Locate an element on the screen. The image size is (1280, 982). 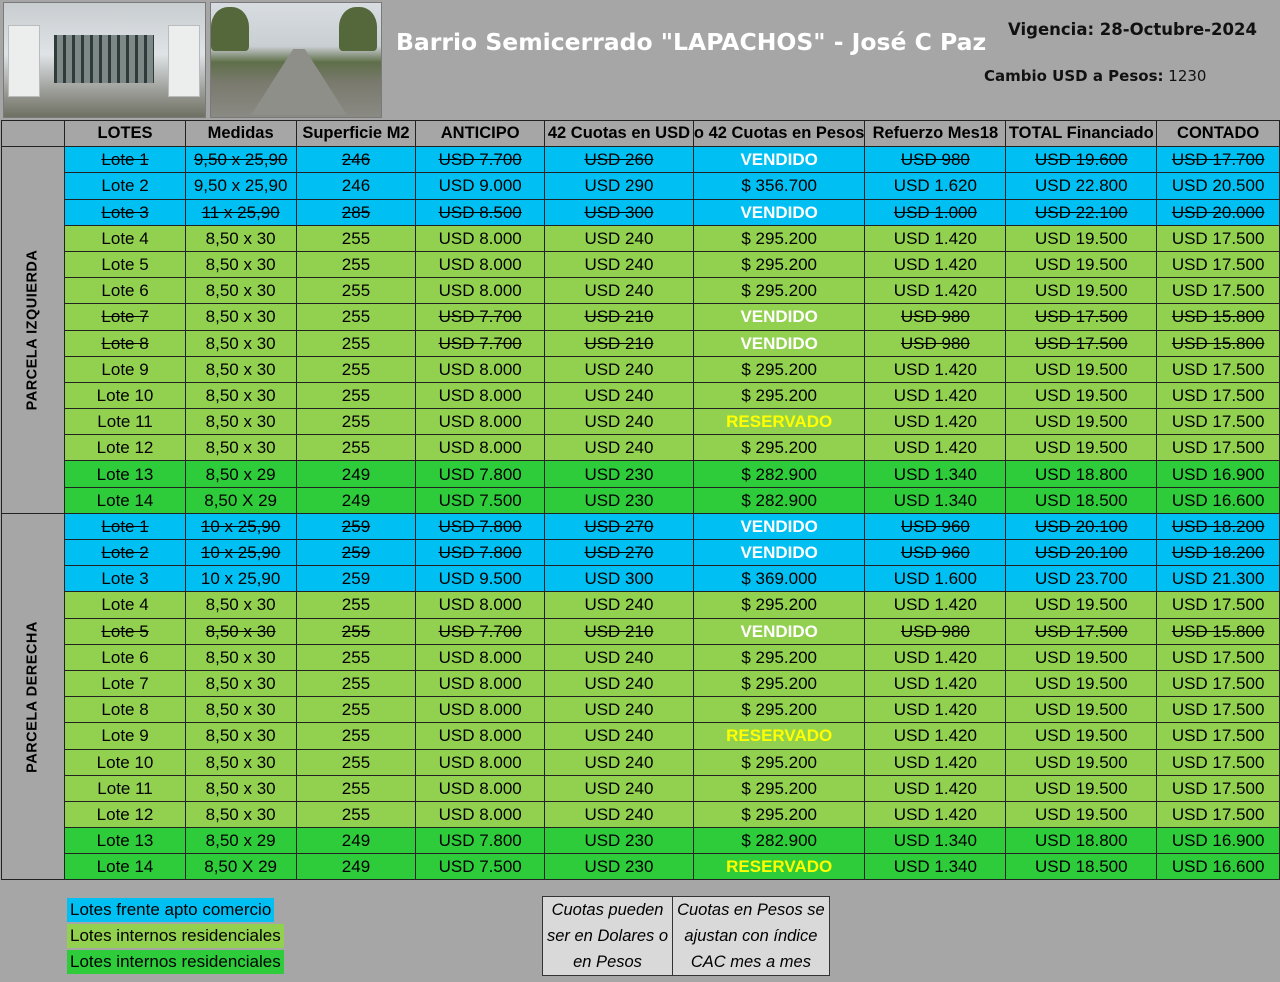
col-header: 42 Cuotas en USD is located at coordinates (618, 133).